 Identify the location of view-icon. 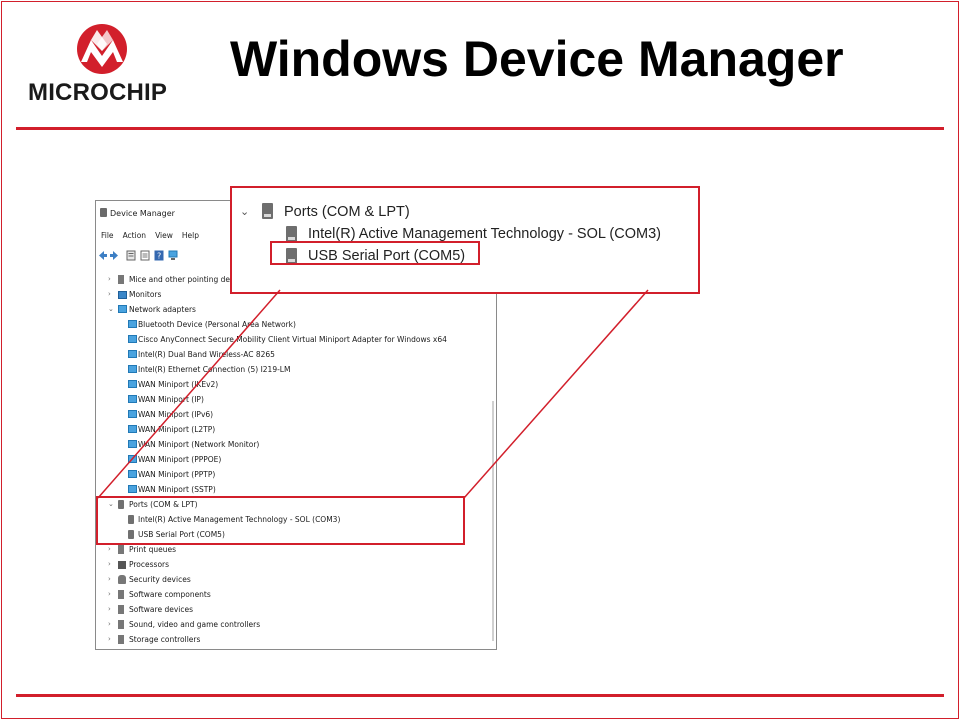
(145, 255).